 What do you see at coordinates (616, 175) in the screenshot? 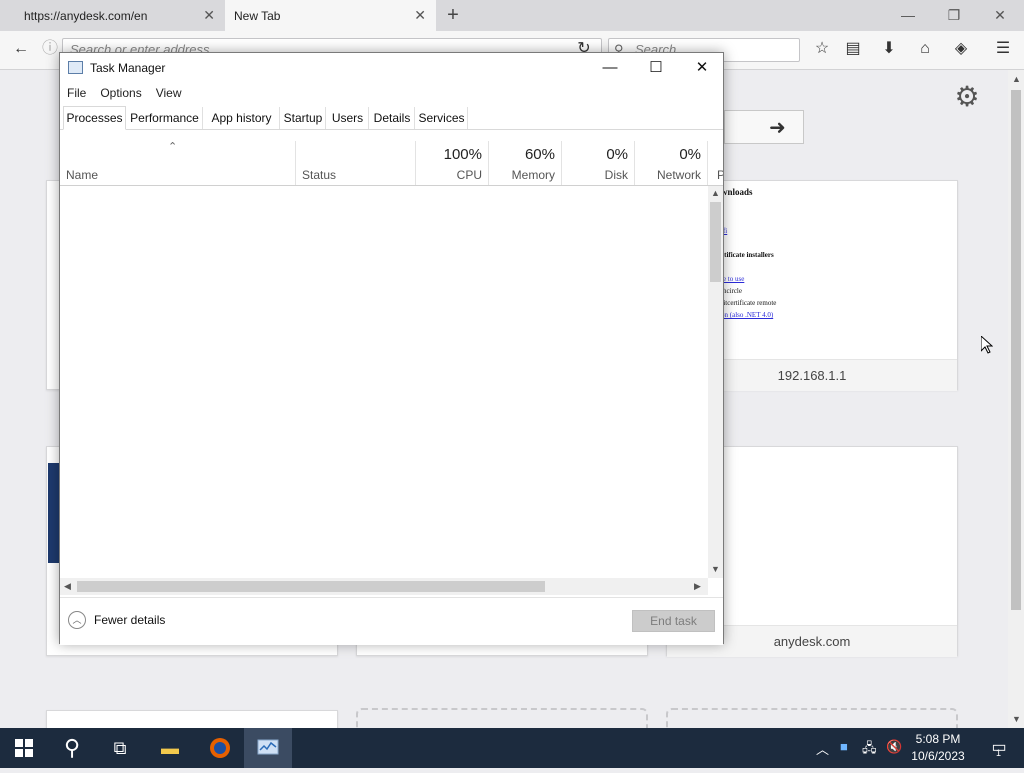
I see `column-label: Disk` at bounding box center [616, 175].